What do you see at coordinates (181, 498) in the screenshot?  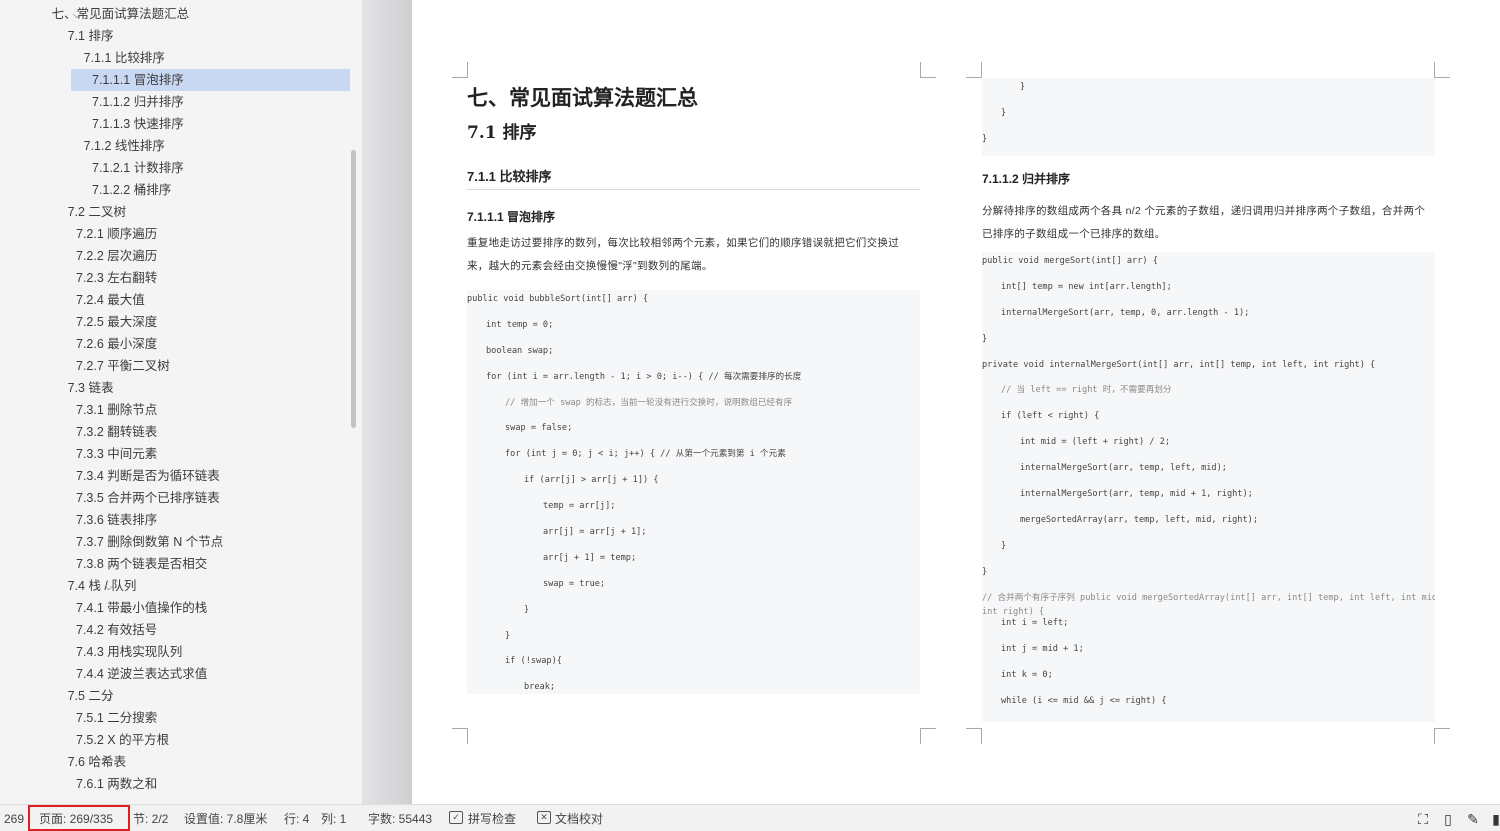 I see `outline-item: 7.3.5 合并两个已排序链表` at bounding box center [181, 498].